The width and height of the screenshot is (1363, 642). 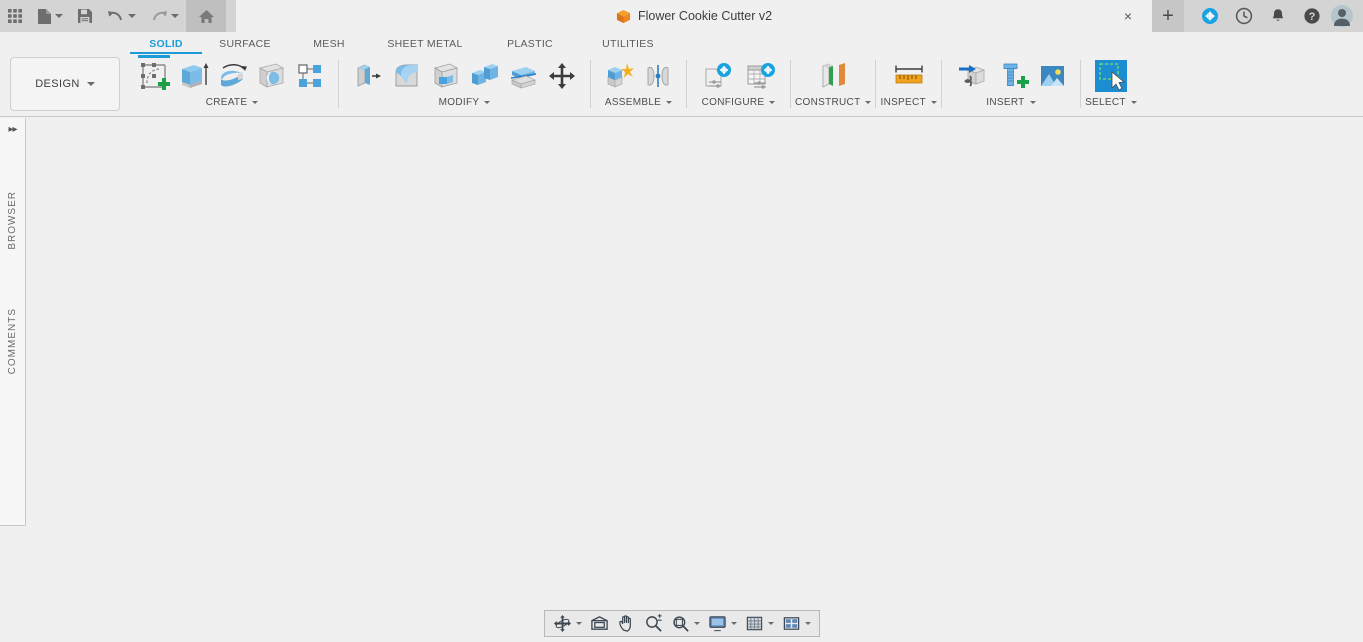 What do you see at coordinates (530, 46) in the screenshot?
I see `tab-plastic: PLASTIC` at bounding box center [530, 46].